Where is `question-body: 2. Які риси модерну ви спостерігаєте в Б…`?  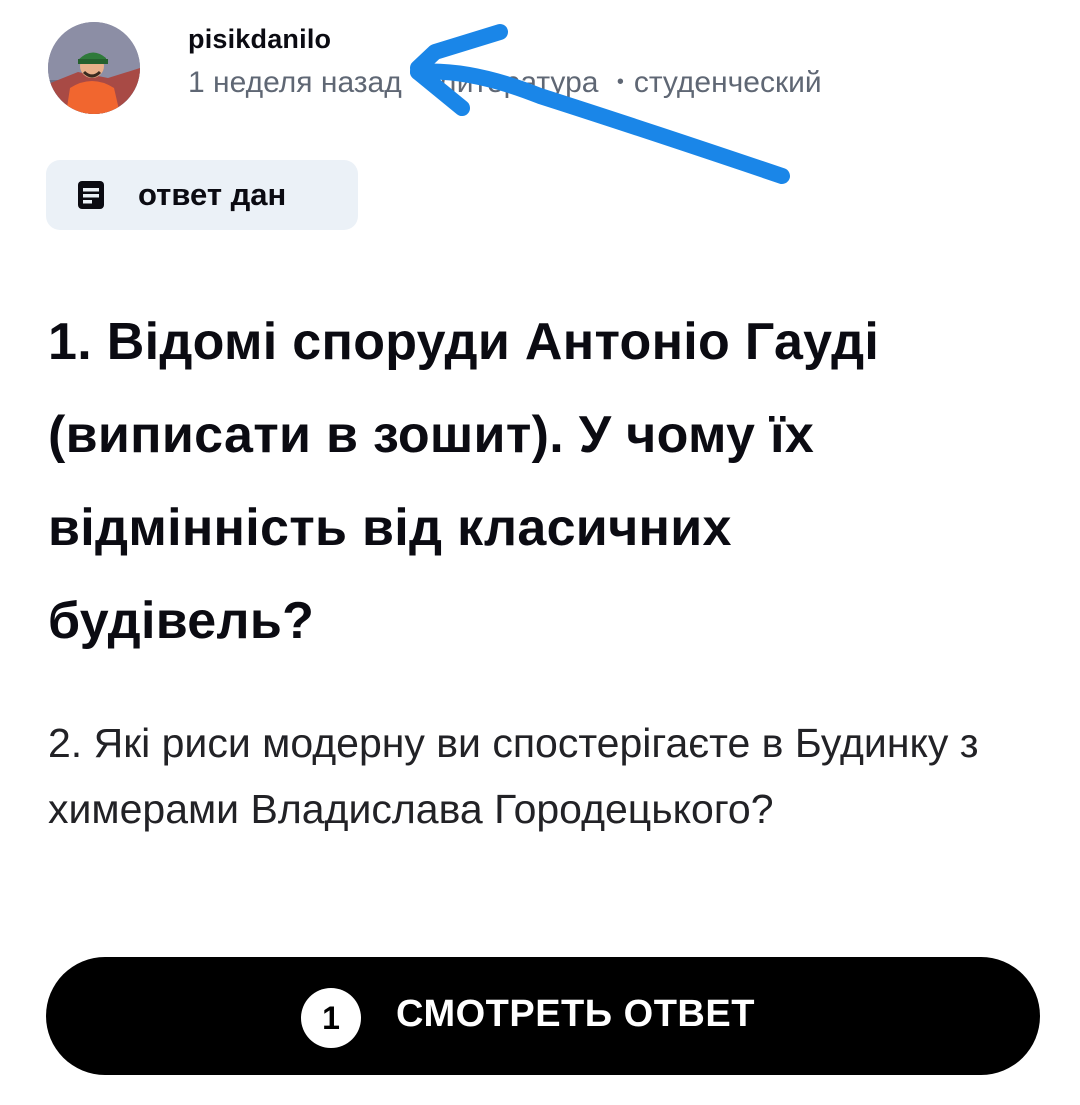
question-body: 2. Які риси модерну ви спостерігаєте в Б… is located at coordinates (513, 776).